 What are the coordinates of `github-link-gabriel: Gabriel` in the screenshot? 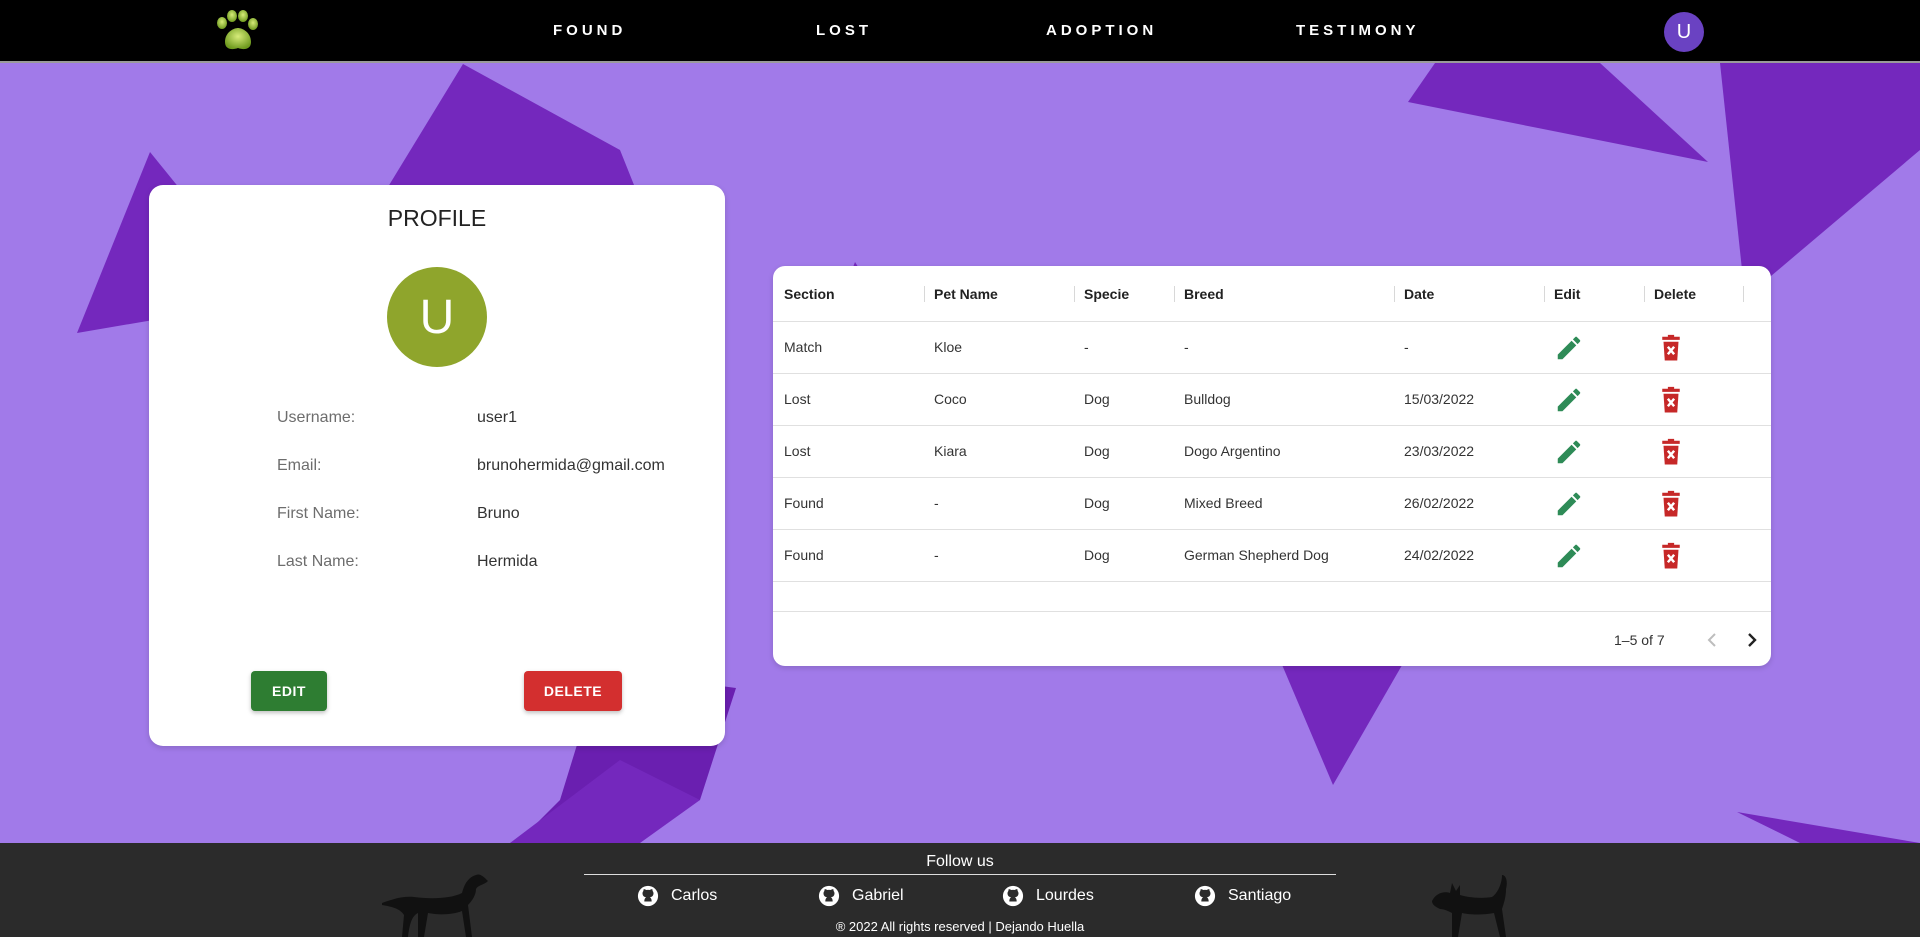 It's located at (861, 896).